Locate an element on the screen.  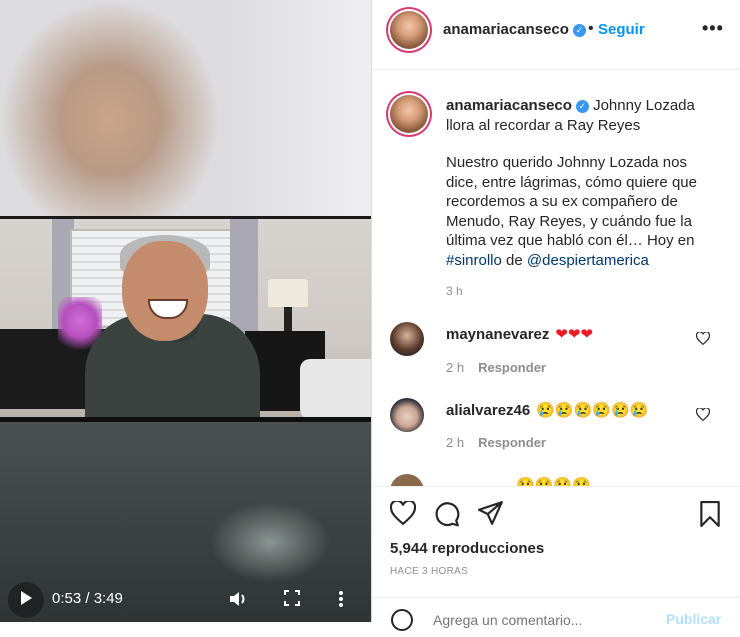
caption-time: 3 h is located at coordinates (454, 291).